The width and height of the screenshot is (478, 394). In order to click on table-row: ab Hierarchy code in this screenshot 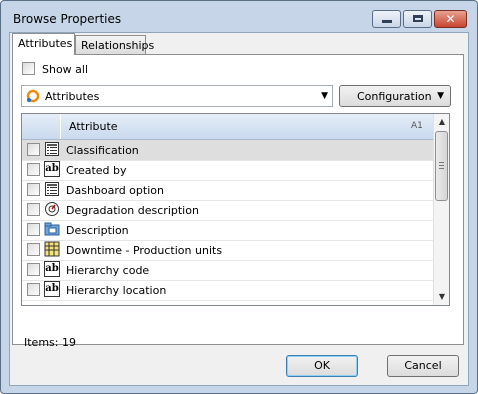, I will do `click(227, 270)`.